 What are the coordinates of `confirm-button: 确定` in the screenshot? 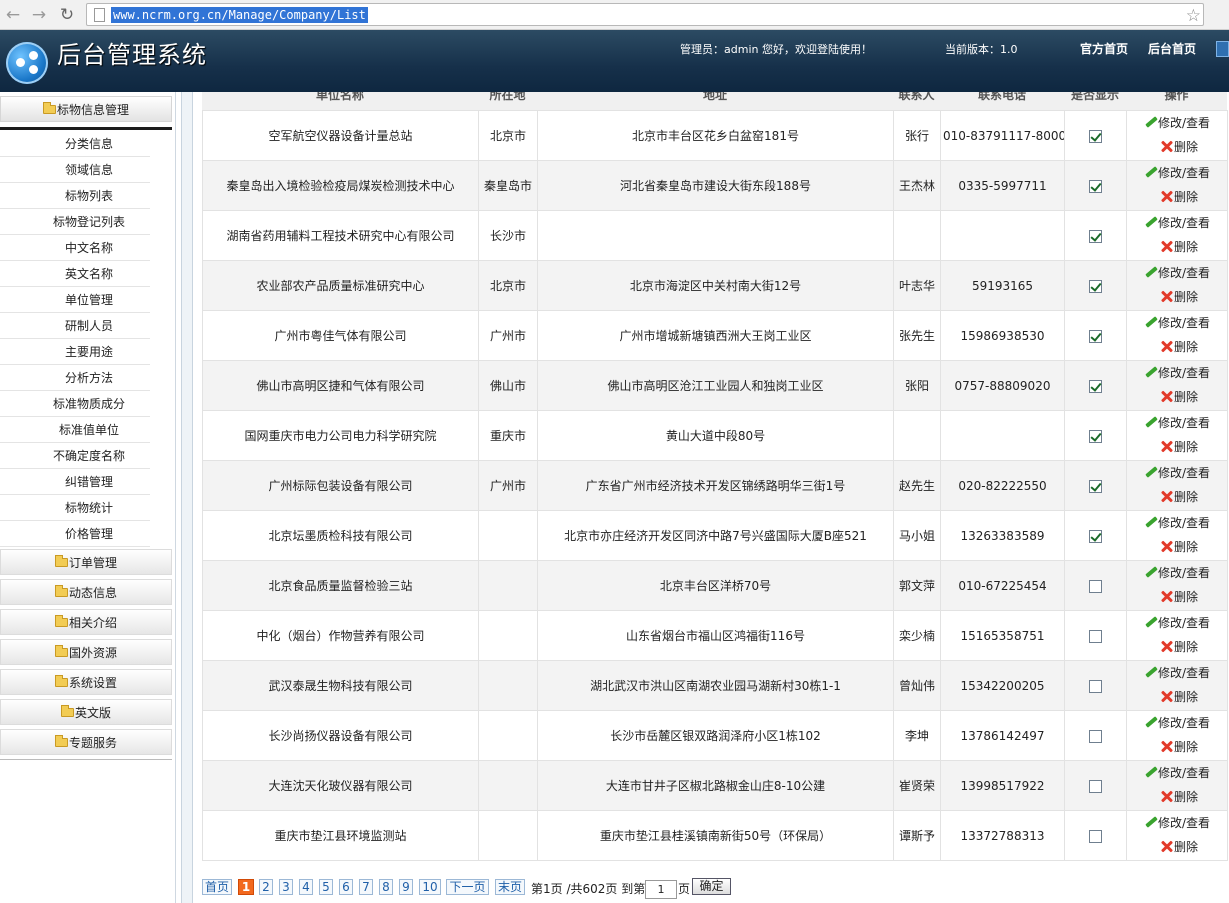 It's located at (711, 886).